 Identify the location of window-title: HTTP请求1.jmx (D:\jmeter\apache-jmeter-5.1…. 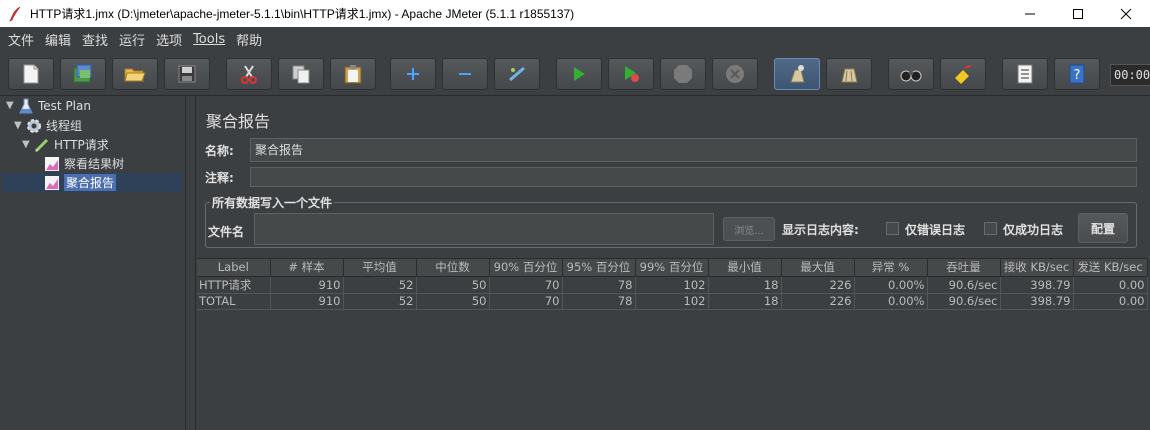
(302, 14).